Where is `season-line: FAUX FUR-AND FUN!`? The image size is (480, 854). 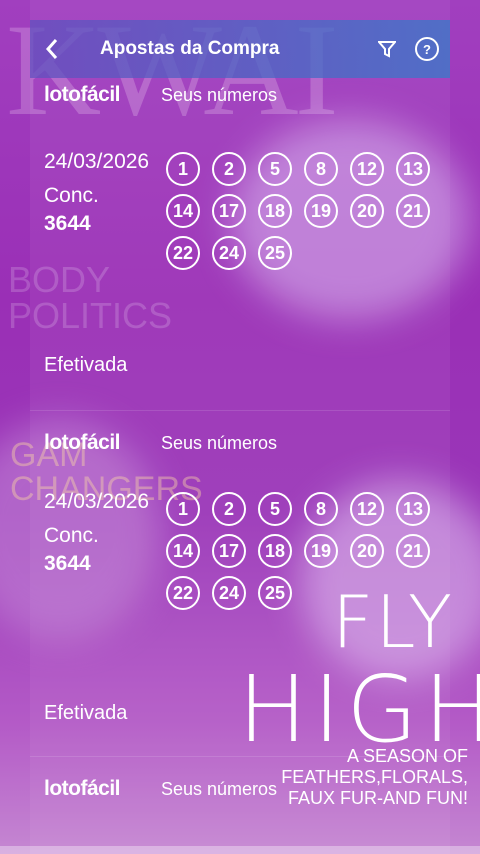
season-line: FAUX FUR-AND FUN! is located at coordinates (378, 798).